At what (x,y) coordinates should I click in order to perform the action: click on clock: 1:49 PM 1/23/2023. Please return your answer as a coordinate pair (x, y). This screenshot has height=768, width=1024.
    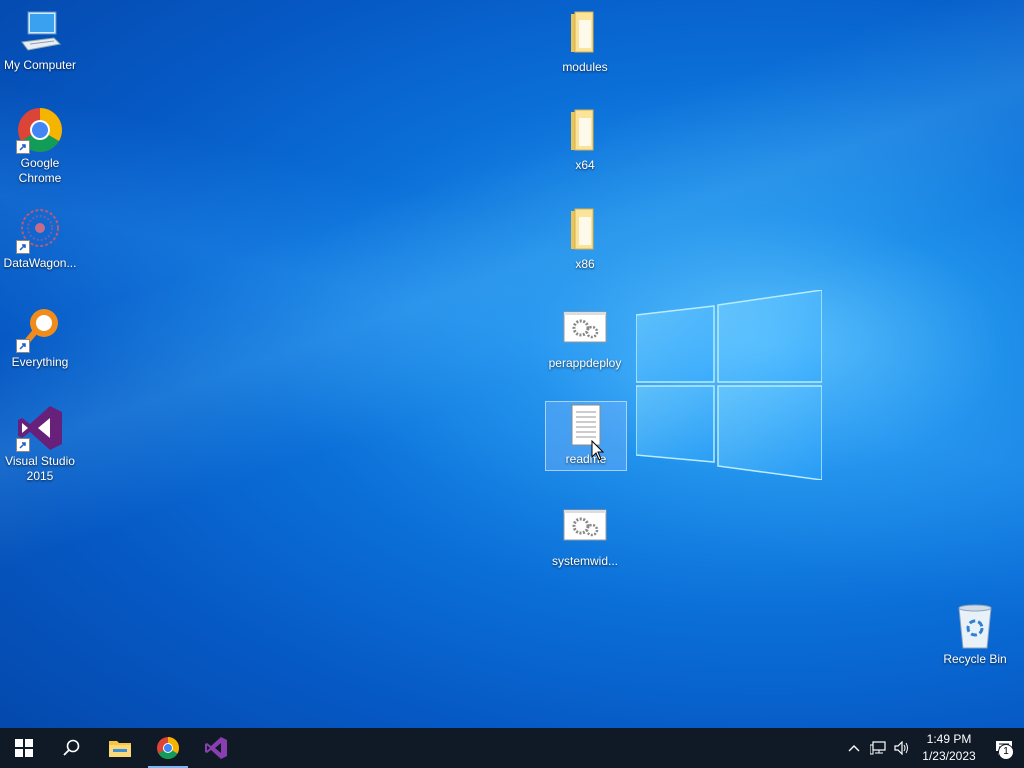
    Looking at the image, I should click on (949, 748).